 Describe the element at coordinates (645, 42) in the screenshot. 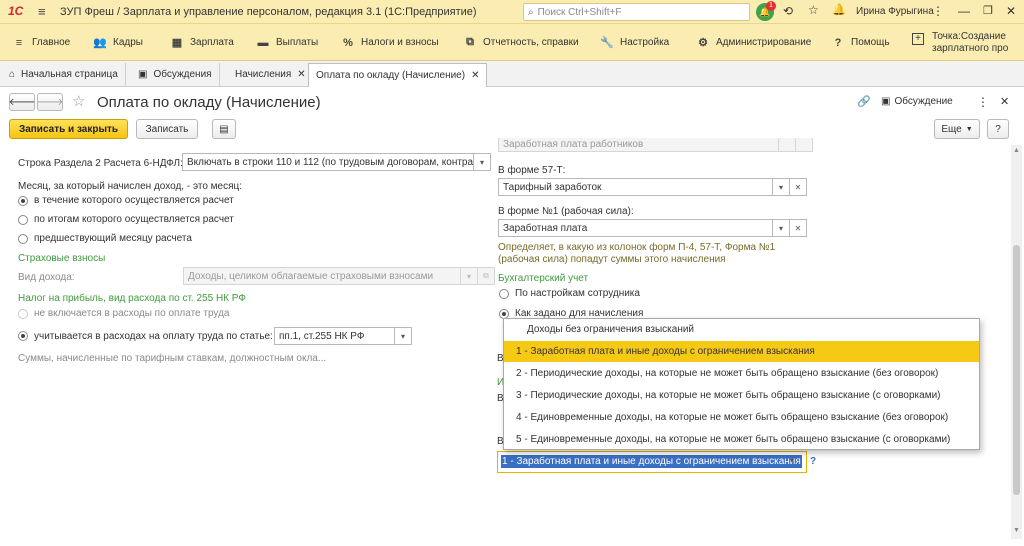

I see `menu-label: Настройка` at that location.